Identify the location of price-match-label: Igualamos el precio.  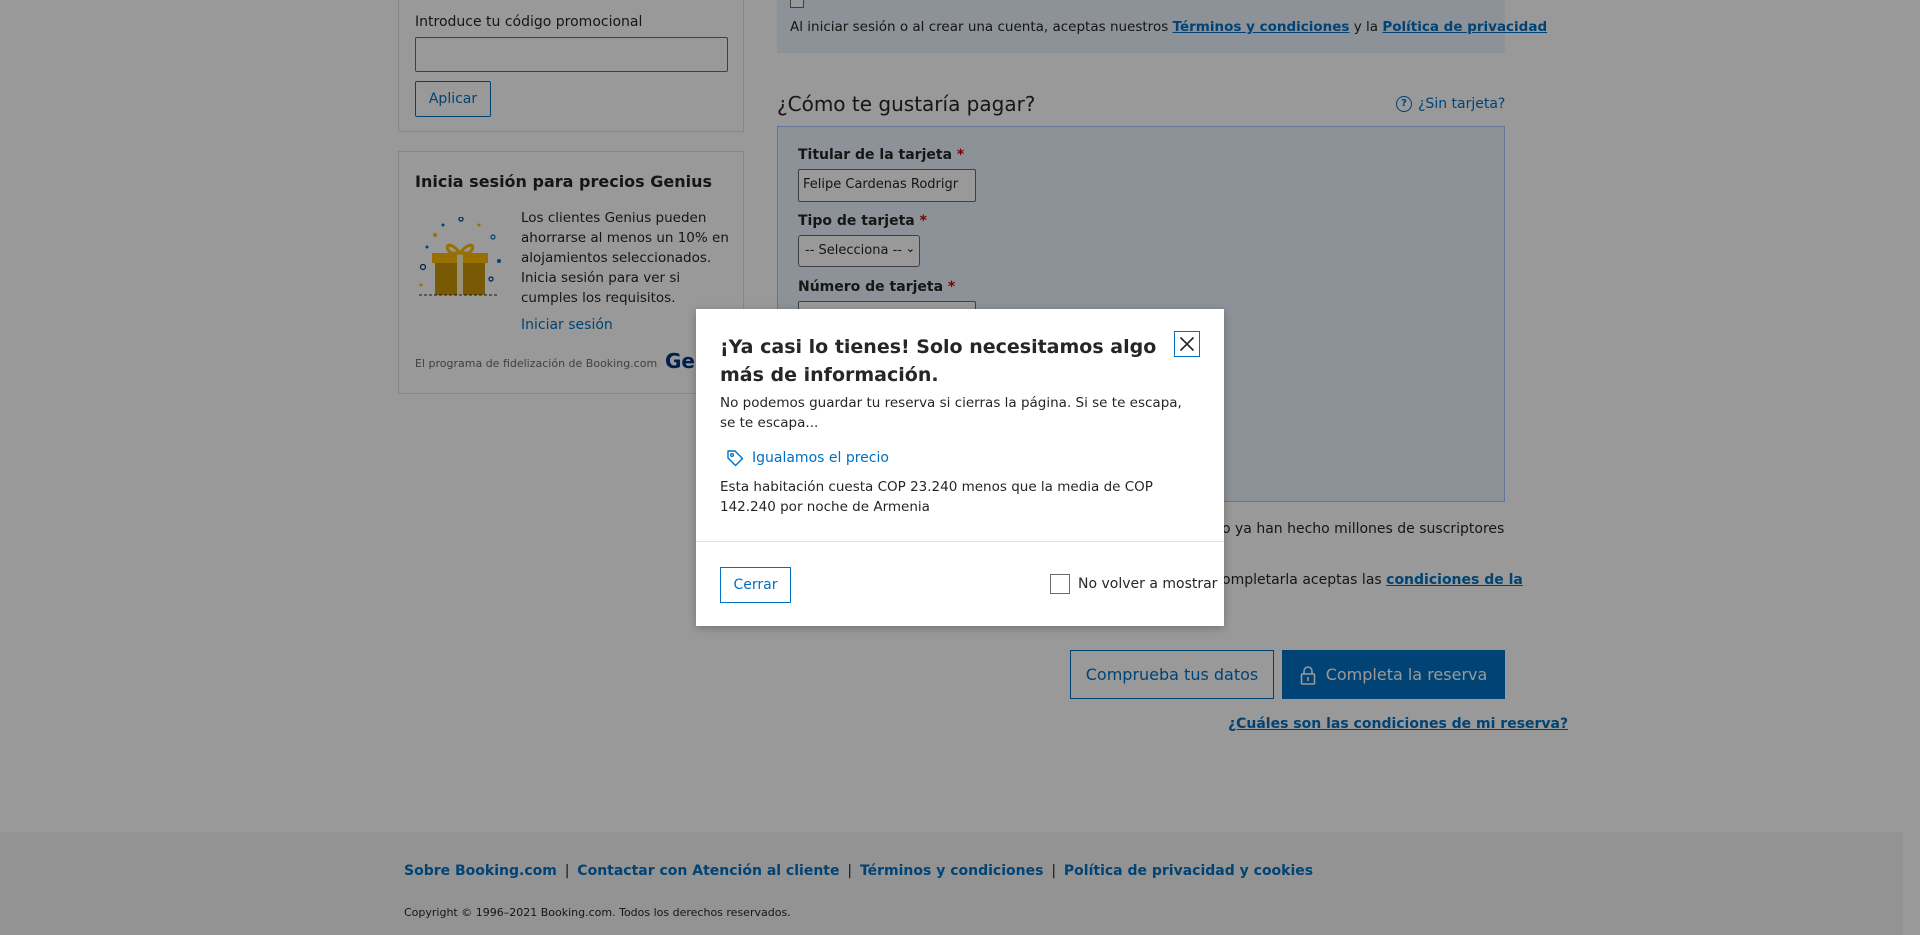
(820, 458).